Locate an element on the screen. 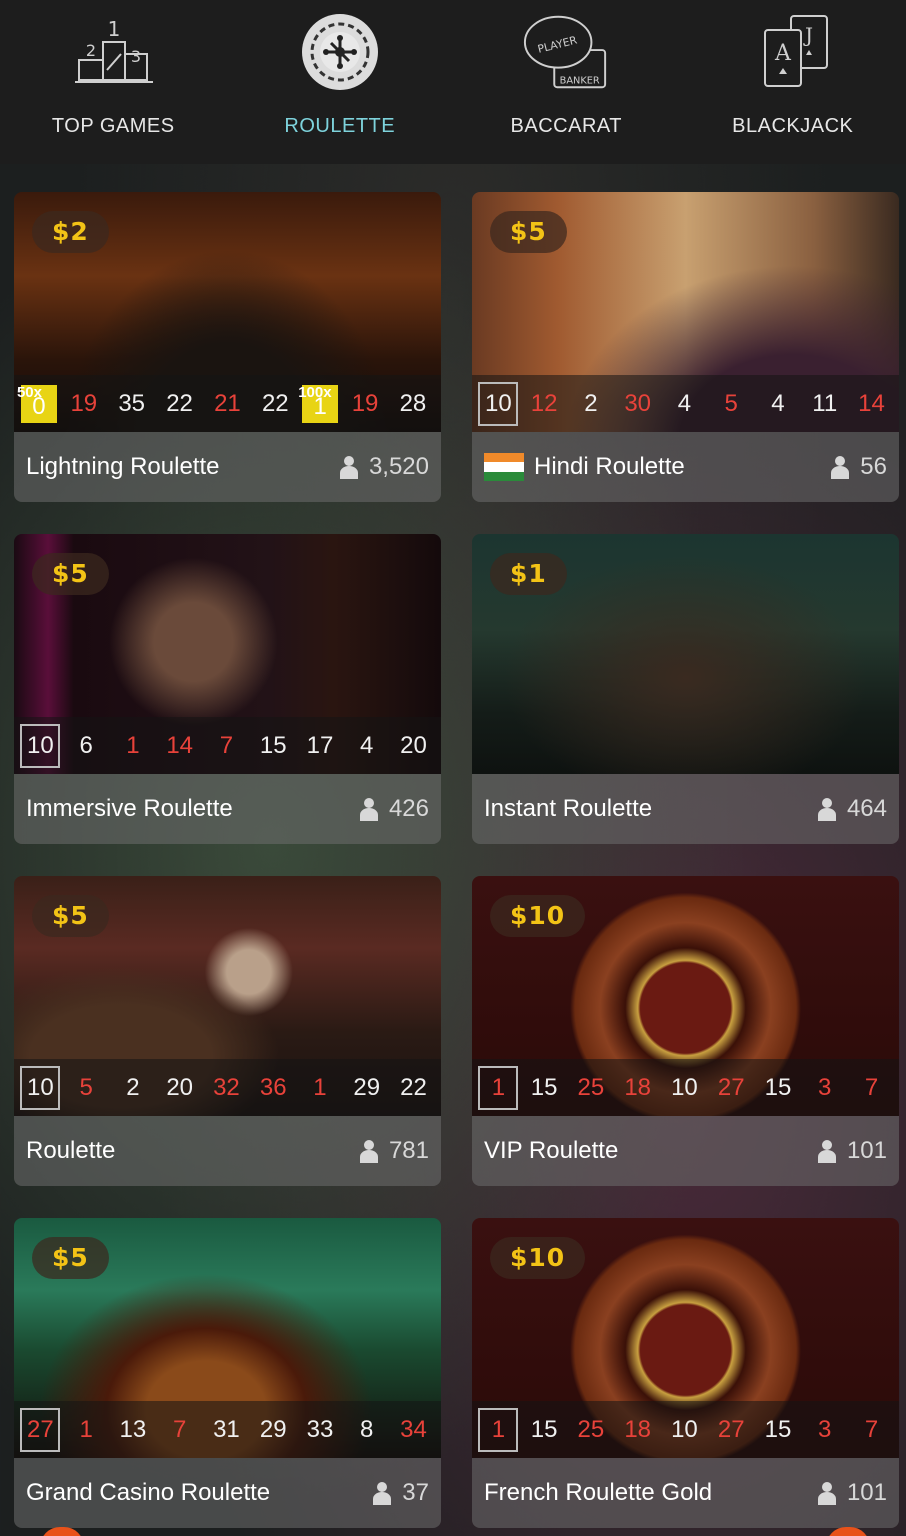 This screenshot has height=1536, width=906. result-number: 25 is located at coordinates (591, 1088).